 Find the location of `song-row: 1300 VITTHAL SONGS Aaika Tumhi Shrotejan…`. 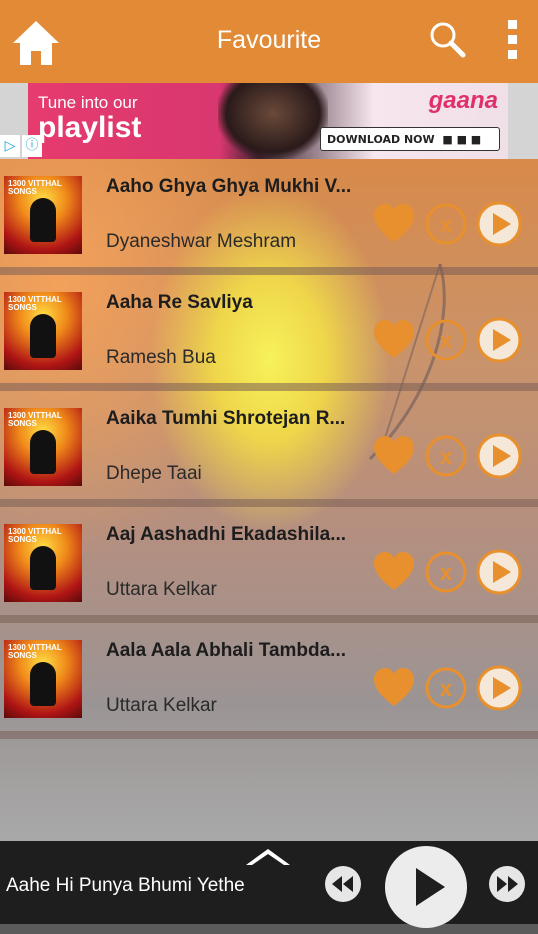

song-row: 1300 VITTHAL SONGS Aaika Tumhi Shrotejan… is located at coordinates (269, 449).